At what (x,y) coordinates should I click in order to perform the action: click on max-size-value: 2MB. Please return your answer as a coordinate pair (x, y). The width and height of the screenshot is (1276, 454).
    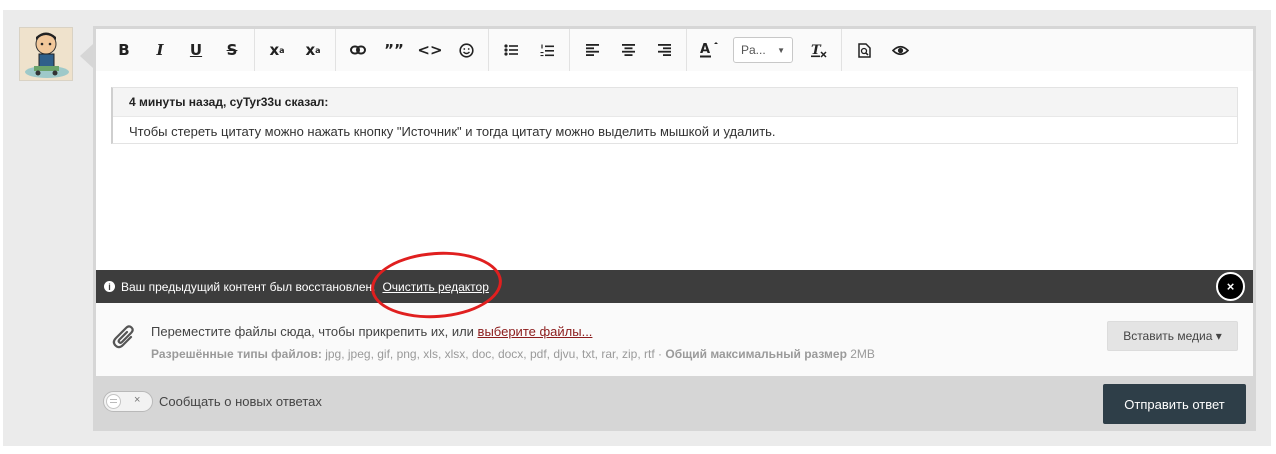
    Looking at the image, I should click on (860, 354).